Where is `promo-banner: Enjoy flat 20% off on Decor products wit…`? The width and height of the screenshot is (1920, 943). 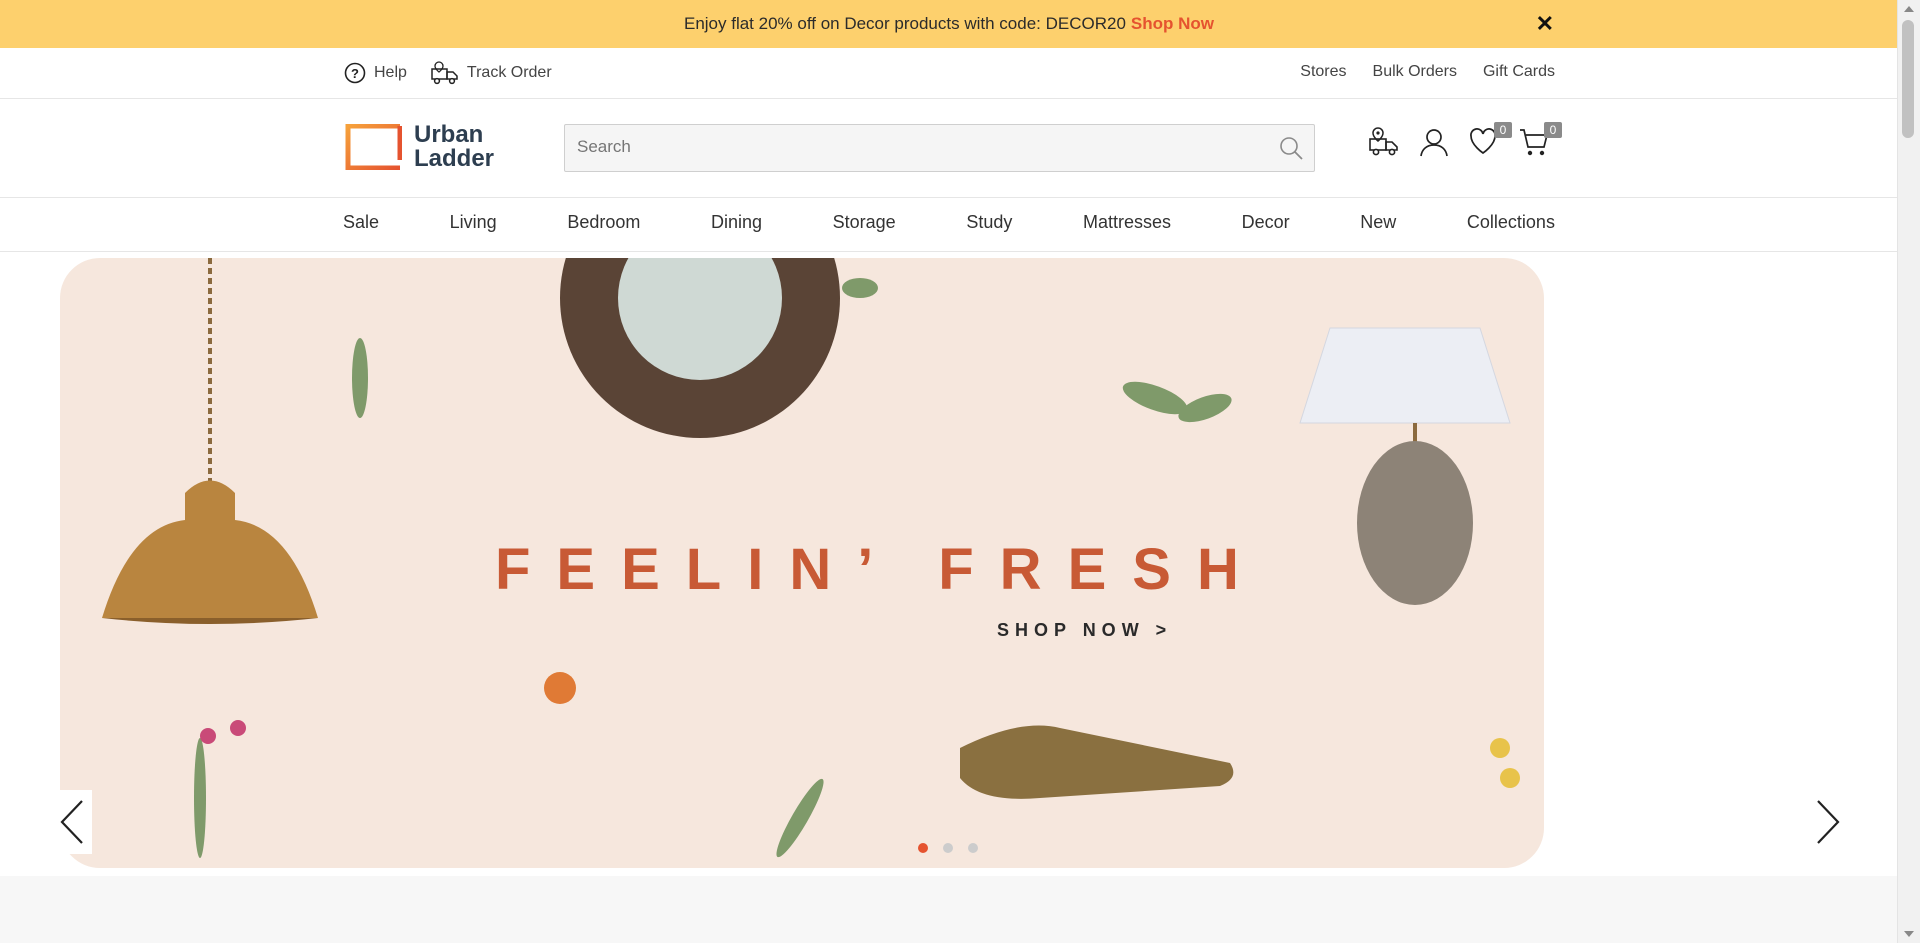
promo-banner: Enjoy flat 20% off on Decor products wit… is located at coordinates (949, 24).